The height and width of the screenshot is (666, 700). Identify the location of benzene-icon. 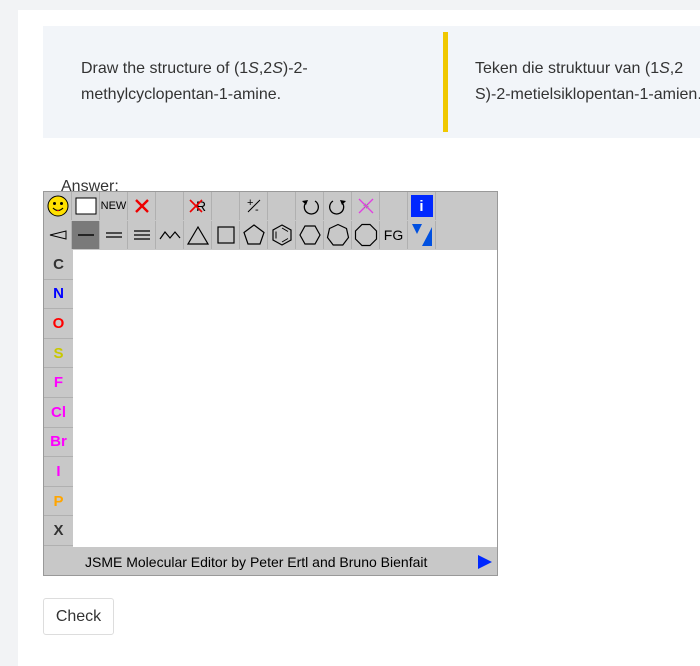
(282, 235).